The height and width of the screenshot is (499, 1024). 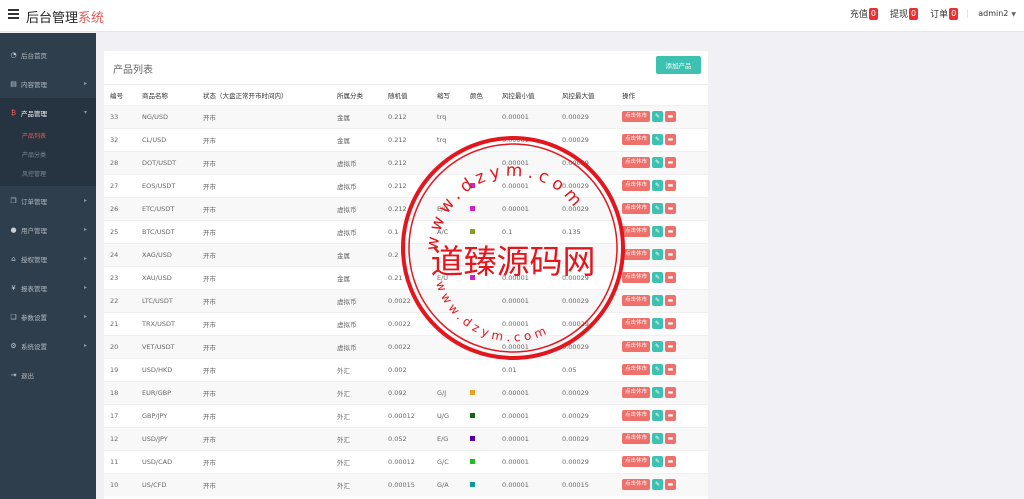 What do you see at coordinates (48, 136) in the screenshot?
I see `sidebar-subitem-product-list: 产品列表` at bounding box center [48, 136].